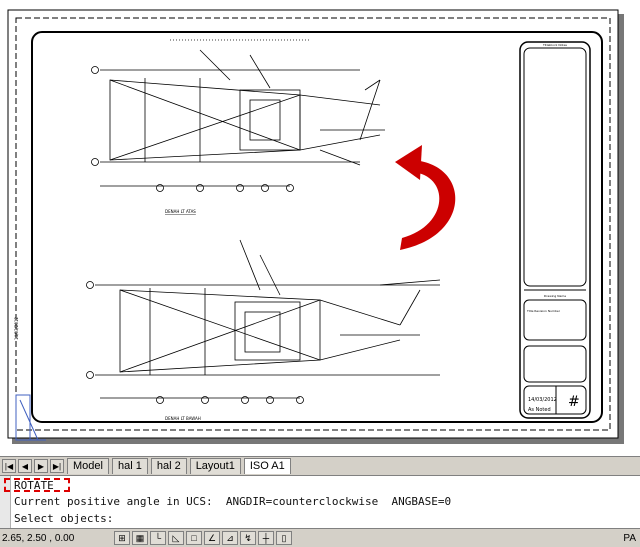 Image resolution: width=640 pixels, height=547 pixels. Describe the element at coordinates (267, 466) in the screenshot. I see `tab-iso-a1: ISO A1` at that location.